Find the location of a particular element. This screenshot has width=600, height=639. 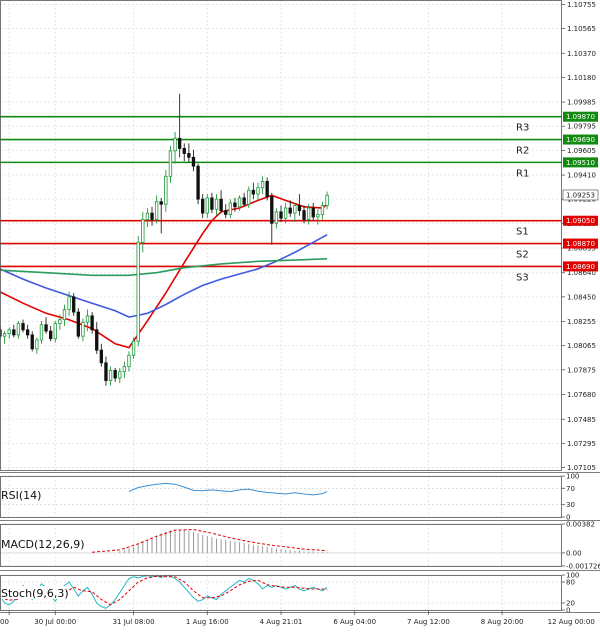

price-axis-tick-label: 1.08255 is located at coordinates (581, 322).